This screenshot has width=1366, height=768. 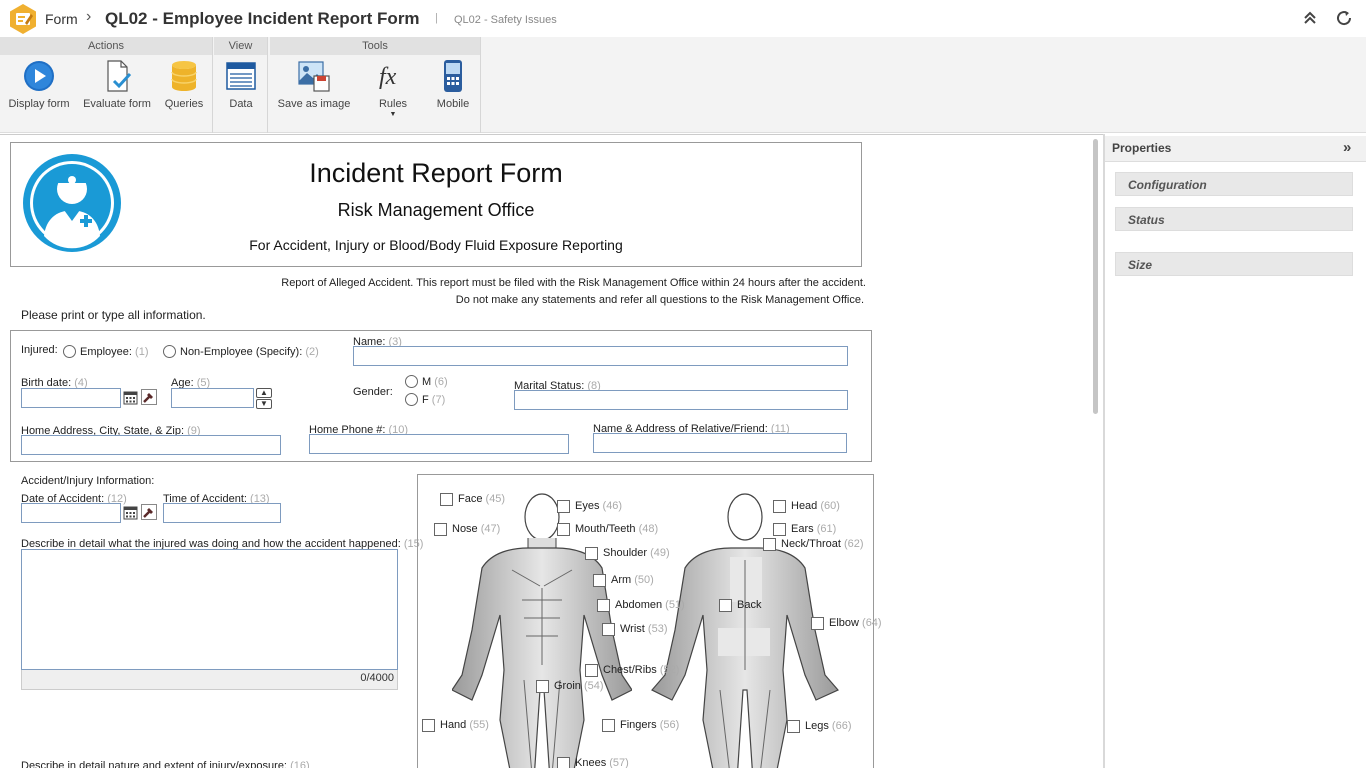 What do you see at coordinates (725, 605) in the screenshot?
I see `back-checkbox` at bounding box center [725, 605].